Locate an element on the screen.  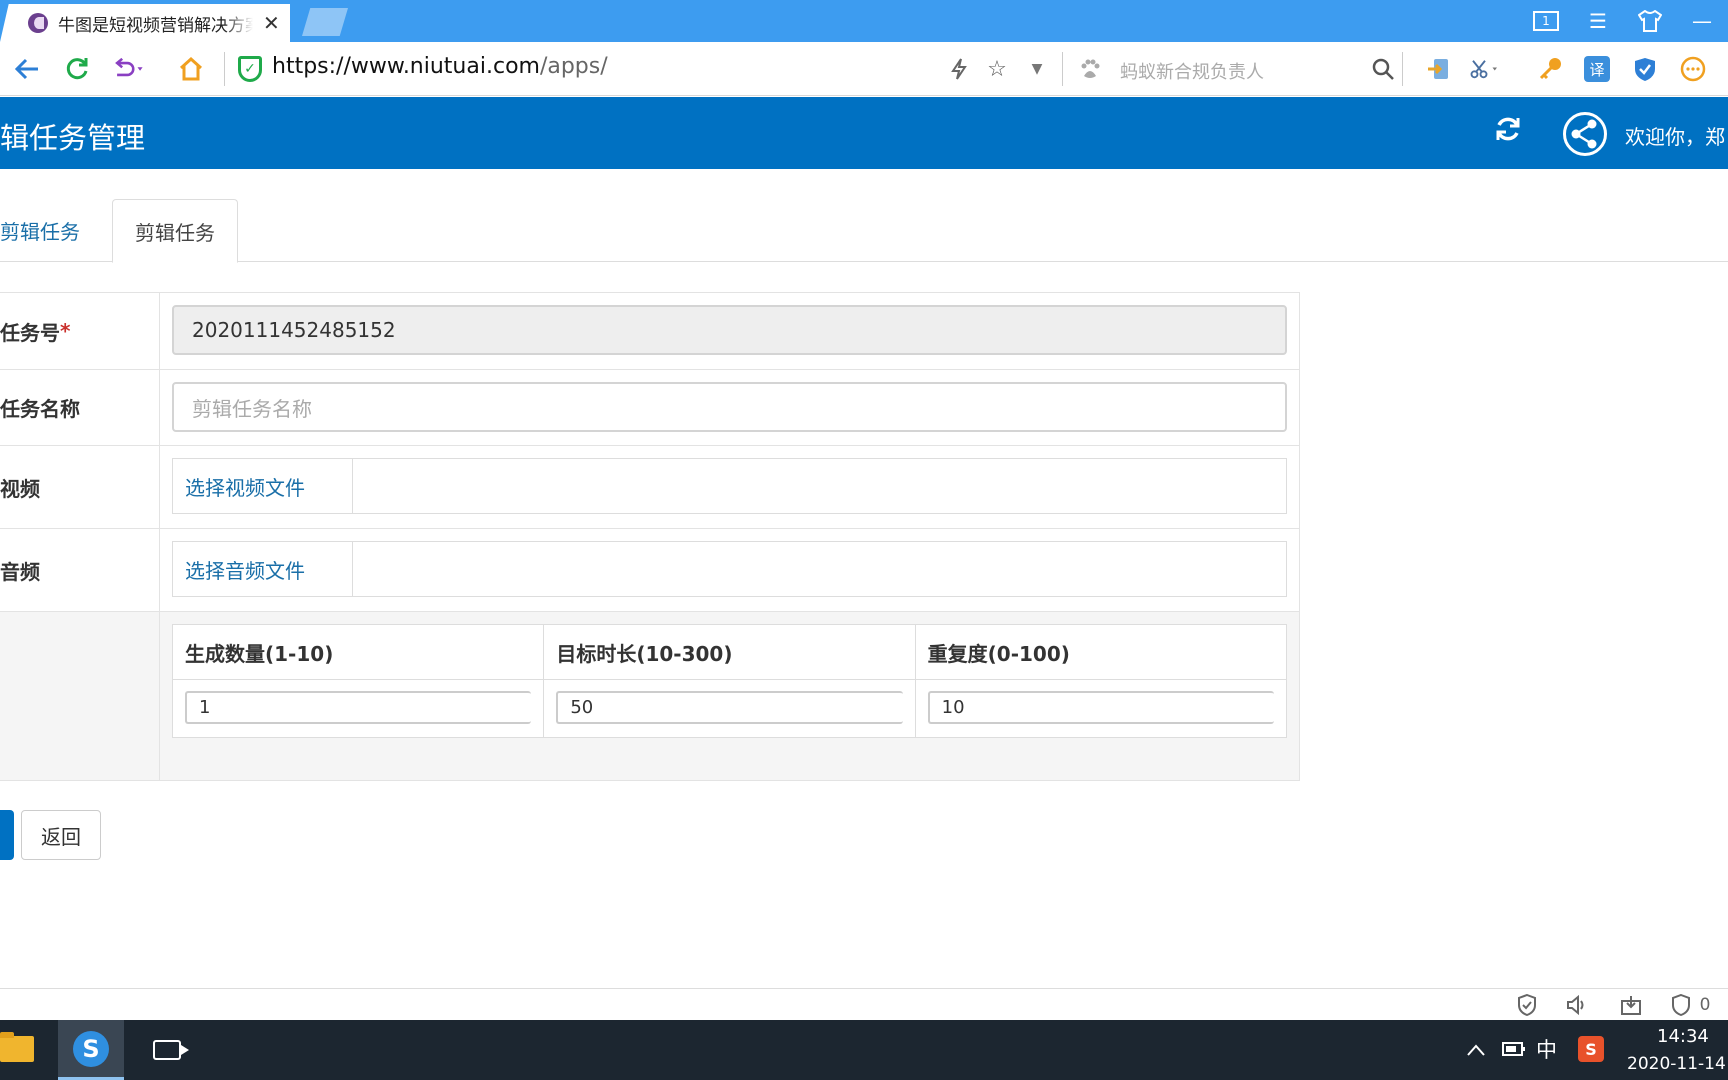
key-icon is located at coordinates (1551, 69).